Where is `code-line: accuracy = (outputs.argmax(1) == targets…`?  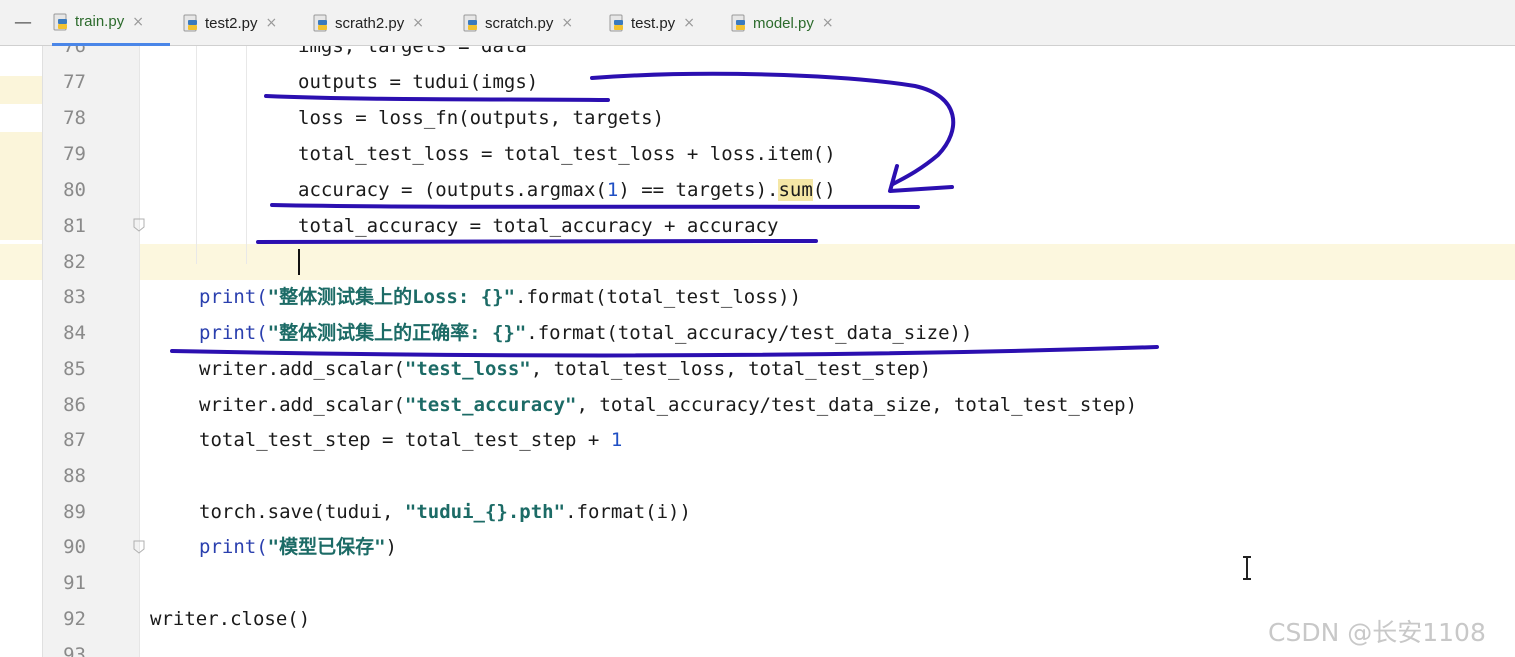
code-line: accuracy = (outputs.argmax(1) == targets… is located at coordinates (567, 190).